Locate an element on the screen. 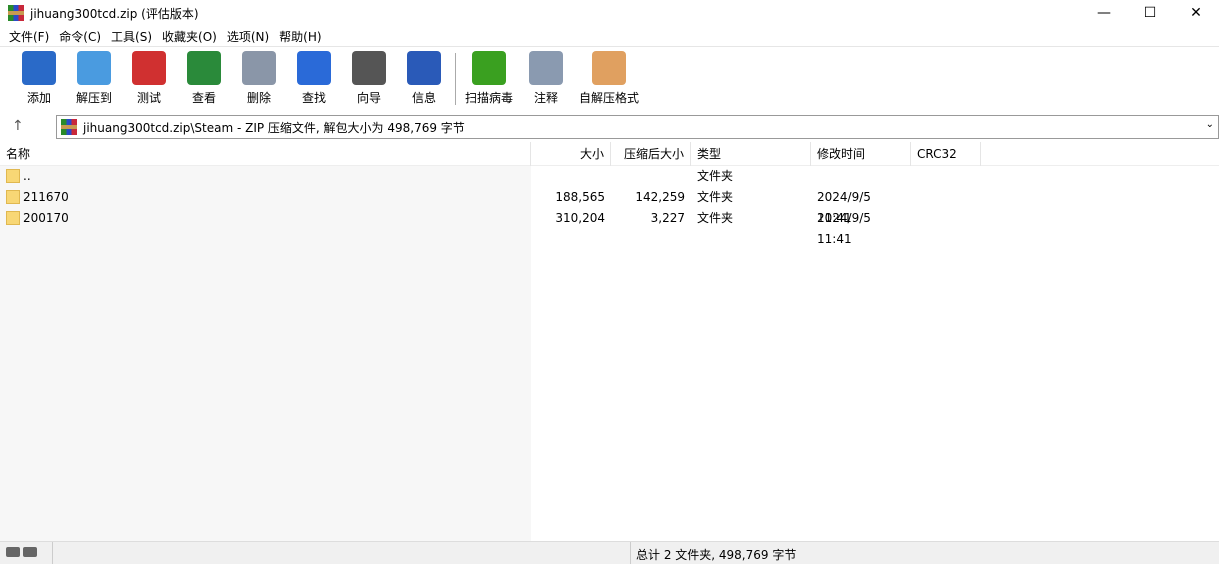  column-type: 类型 is located at coordinates (751, 154).